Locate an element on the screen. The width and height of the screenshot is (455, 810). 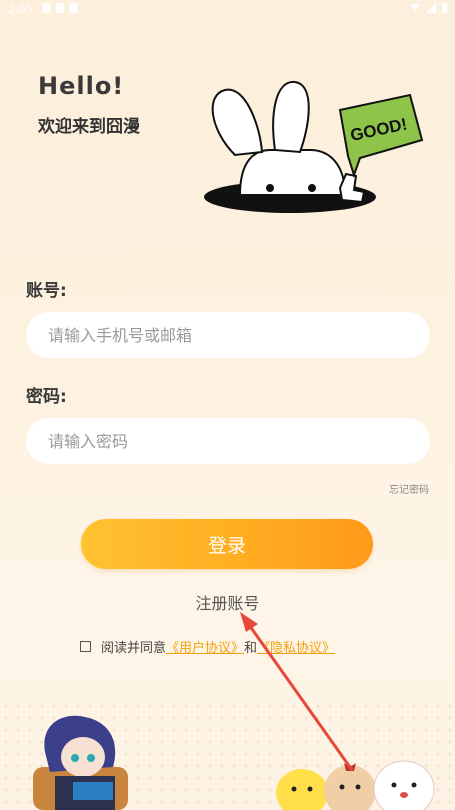
account-label: 账号: is located at coordinates (46, 291).